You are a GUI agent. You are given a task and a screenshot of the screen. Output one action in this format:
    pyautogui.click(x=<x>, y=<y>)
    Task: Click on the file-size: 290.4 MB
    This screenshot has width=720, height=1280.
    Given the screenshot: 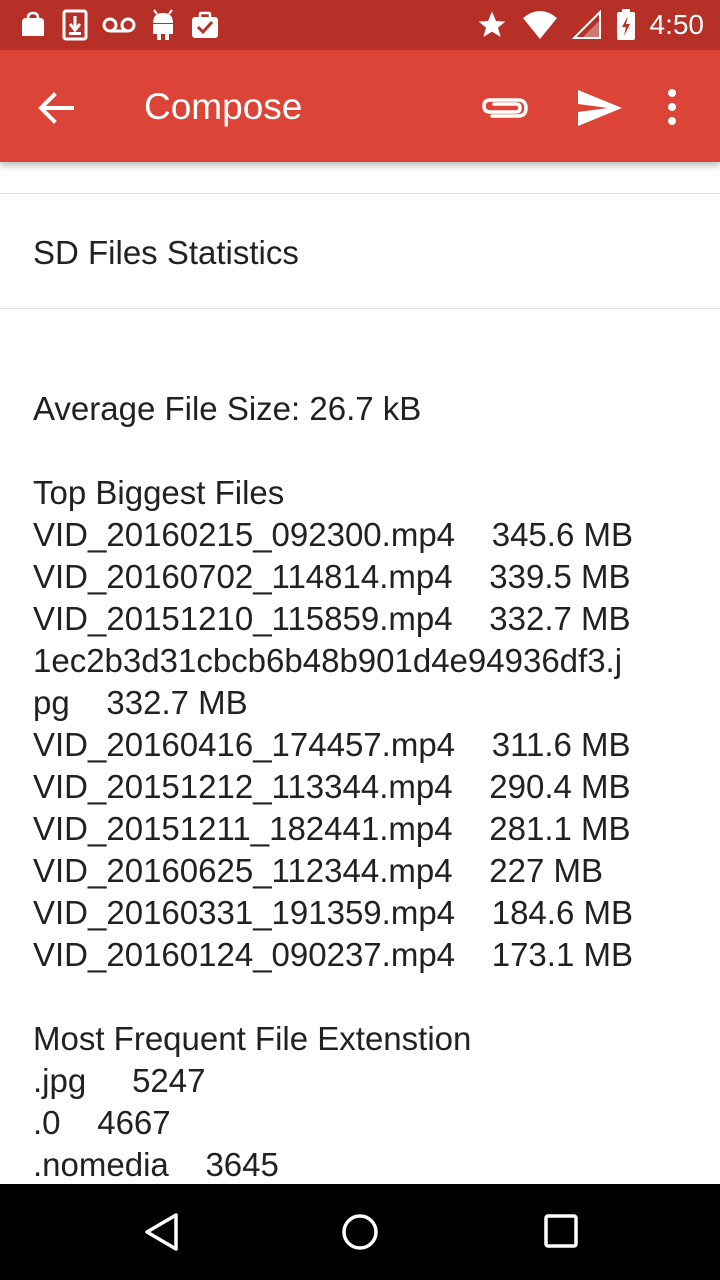 What is the action you would take?
    pyautogui.click(x=560, y=786)
    